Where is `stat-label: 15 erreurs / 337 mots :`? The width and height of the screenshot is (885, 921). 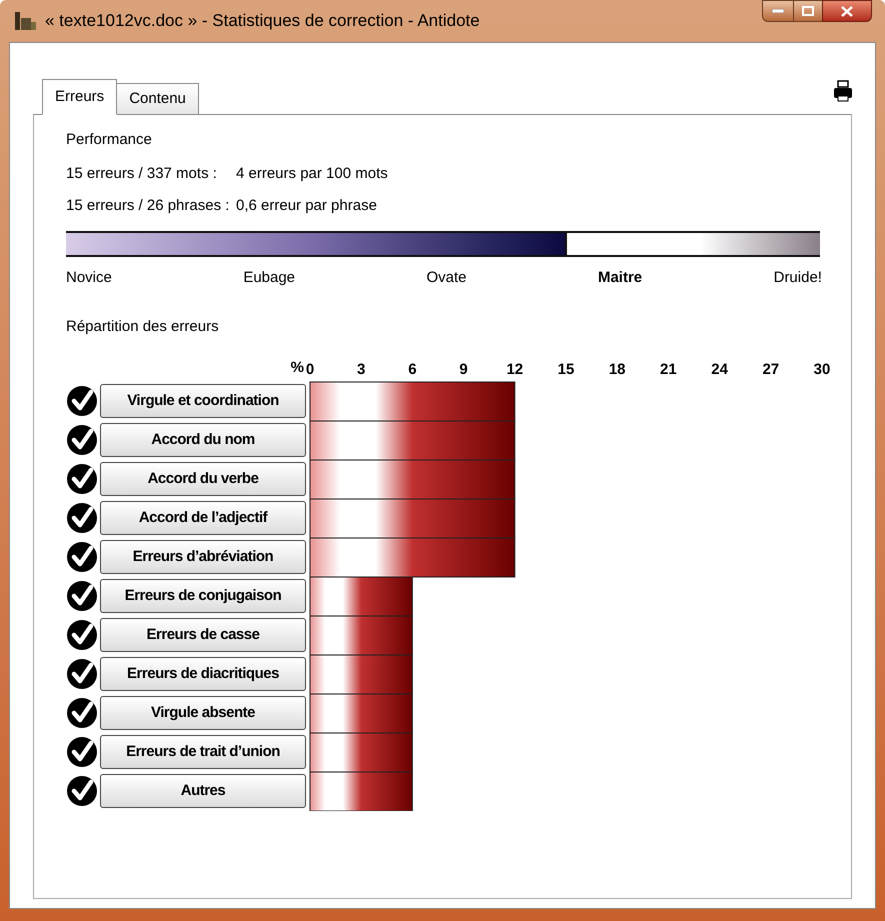 stat-label: 15 erreurs / 337 mots : is located at coordinates (142, 174).